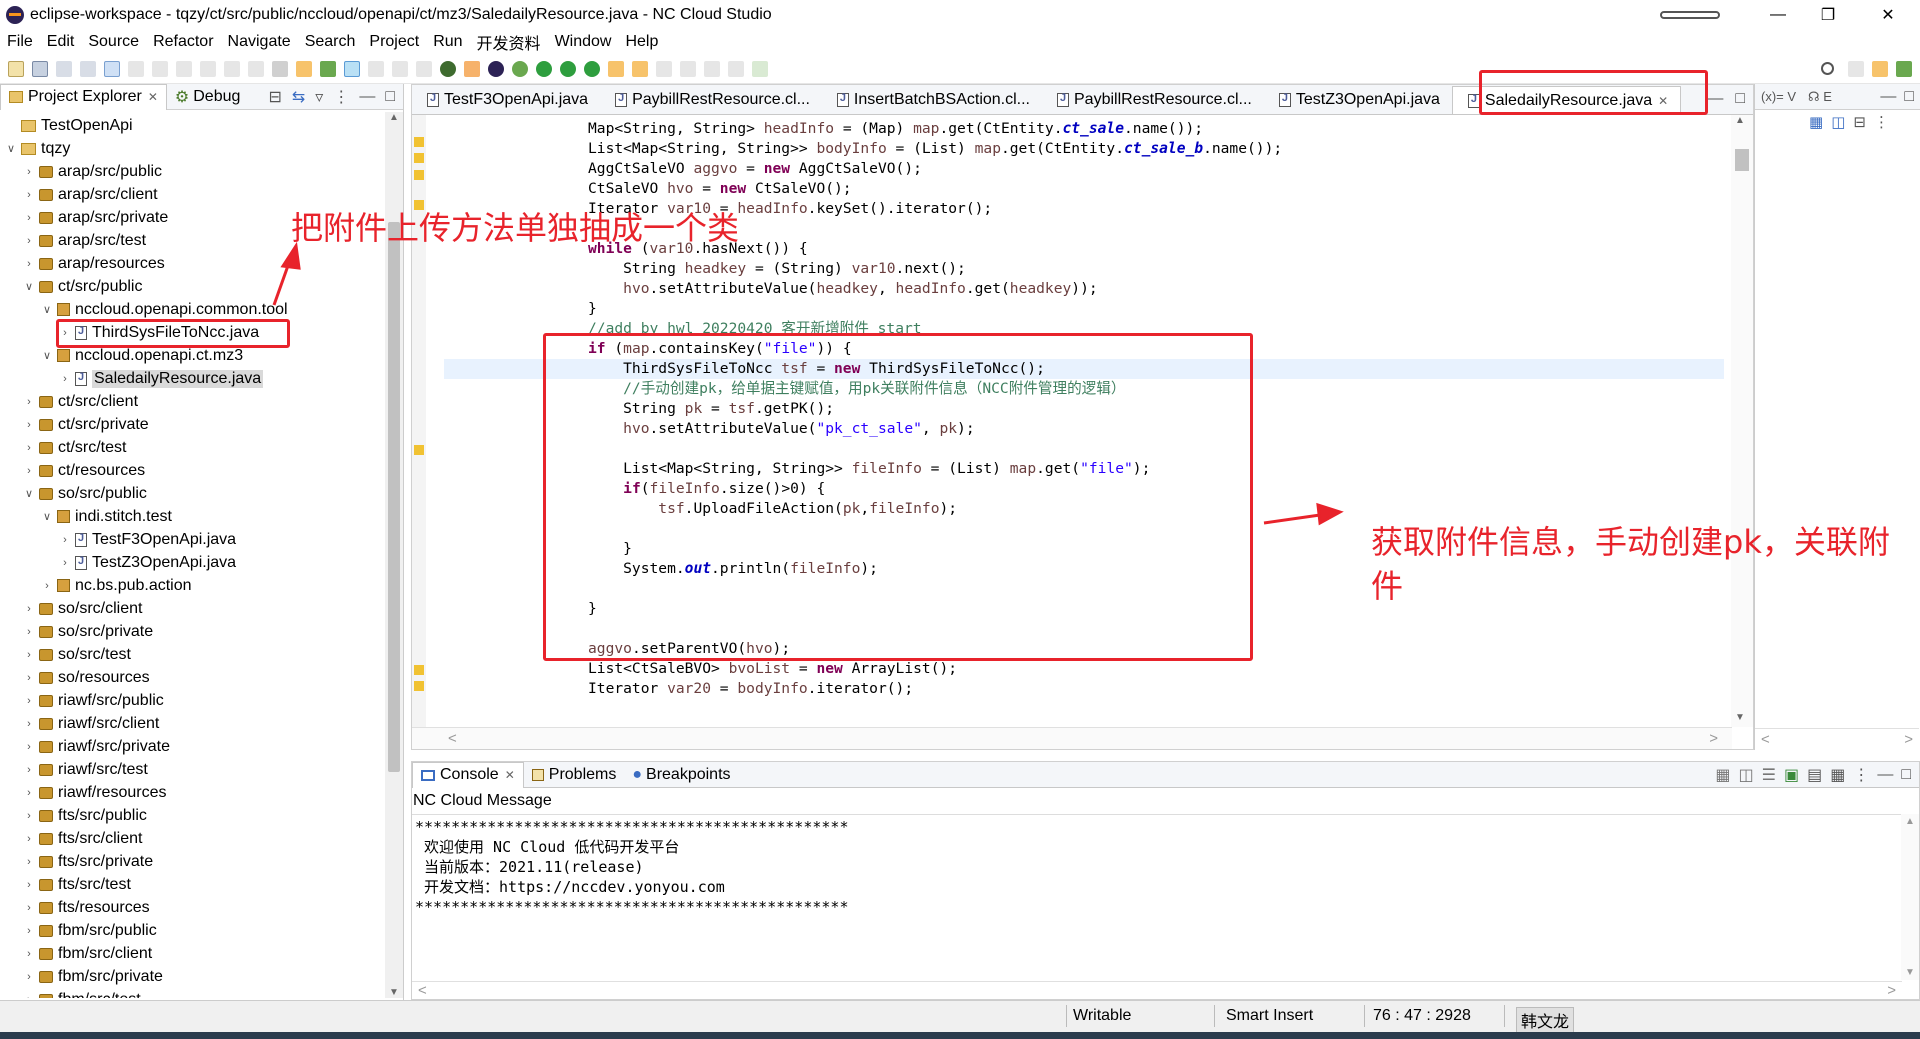 The image size is (1920, 1039). Describe the element at coordinates (290, 255) in the screenshot. I see `annotation-arrowhead-up` at that location.